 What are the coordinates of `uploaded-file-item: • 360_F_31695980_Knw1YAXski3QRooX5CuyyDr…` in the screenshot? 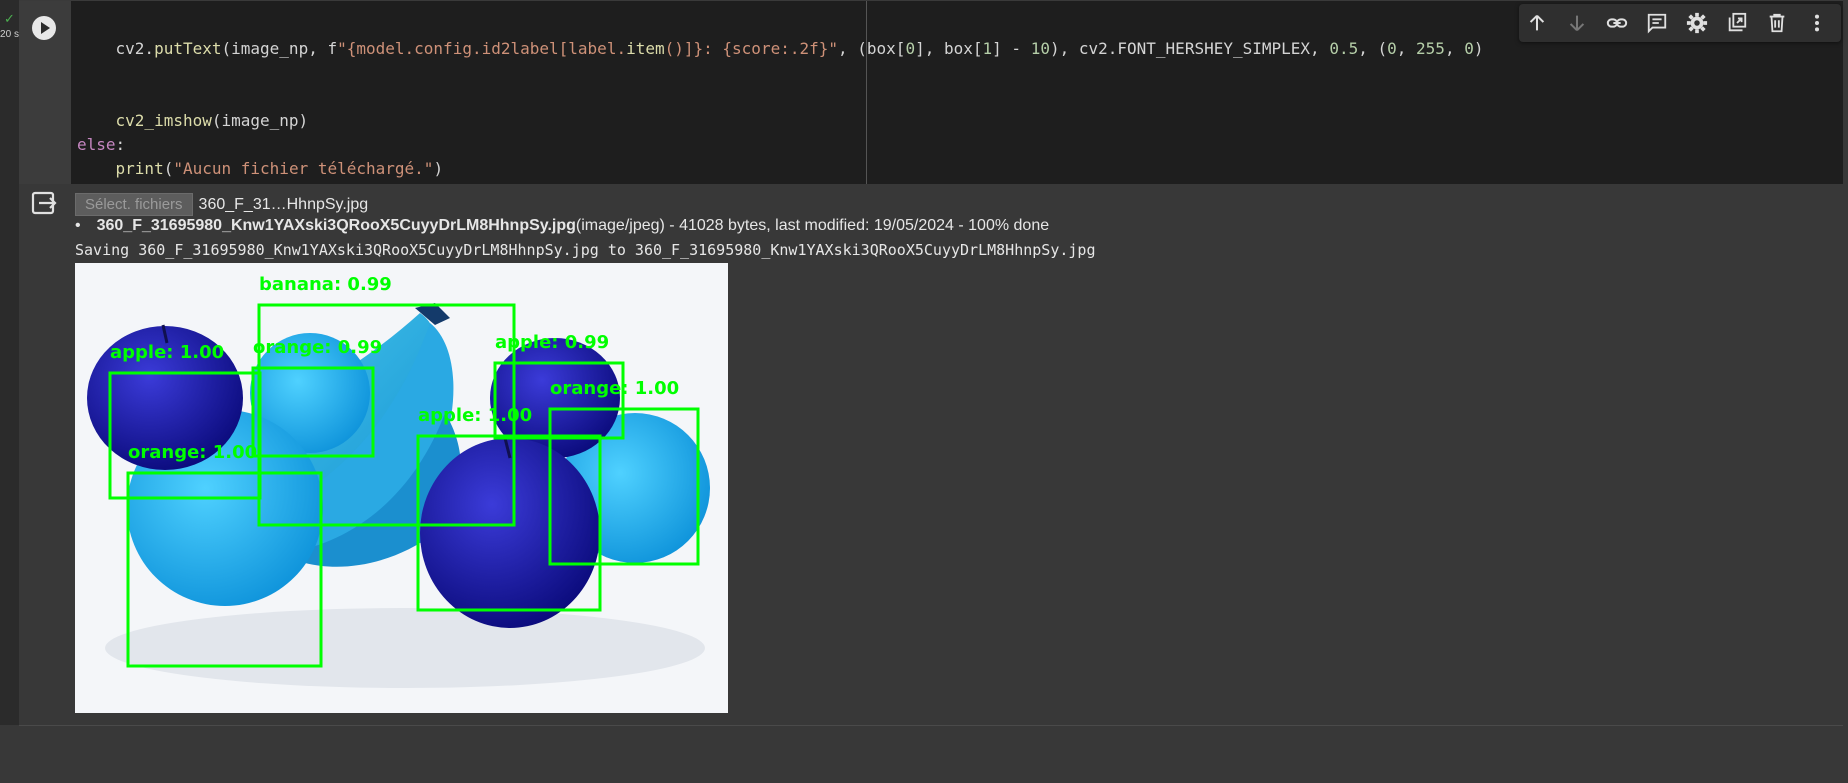 It's located at (562, 226).